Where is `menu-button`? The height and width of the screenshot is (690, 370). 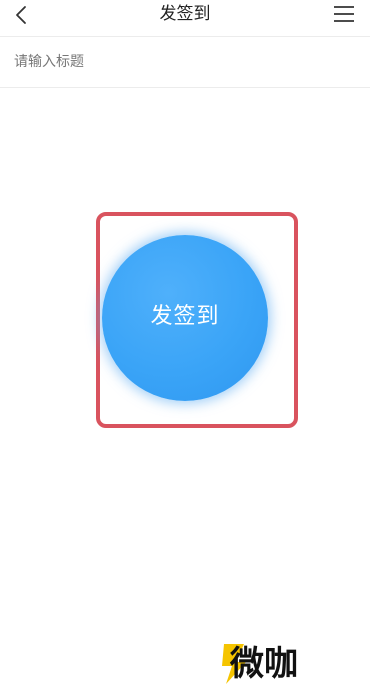
menu-button is located at coordinates (344, 14).